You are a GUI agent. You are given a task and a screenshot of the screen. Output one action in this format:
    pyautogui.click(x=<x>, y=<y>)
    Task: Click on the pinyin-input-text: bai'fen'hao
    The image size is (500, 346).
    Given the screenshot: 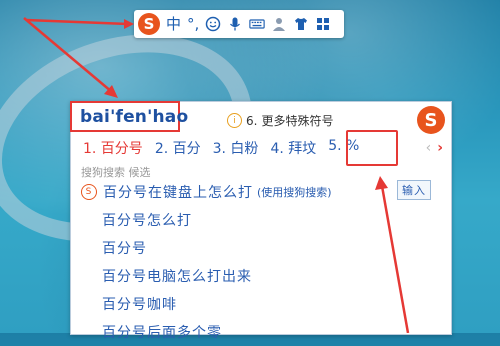 What is the action you would take?
    pyautogui.click(x=134, y=116)
    